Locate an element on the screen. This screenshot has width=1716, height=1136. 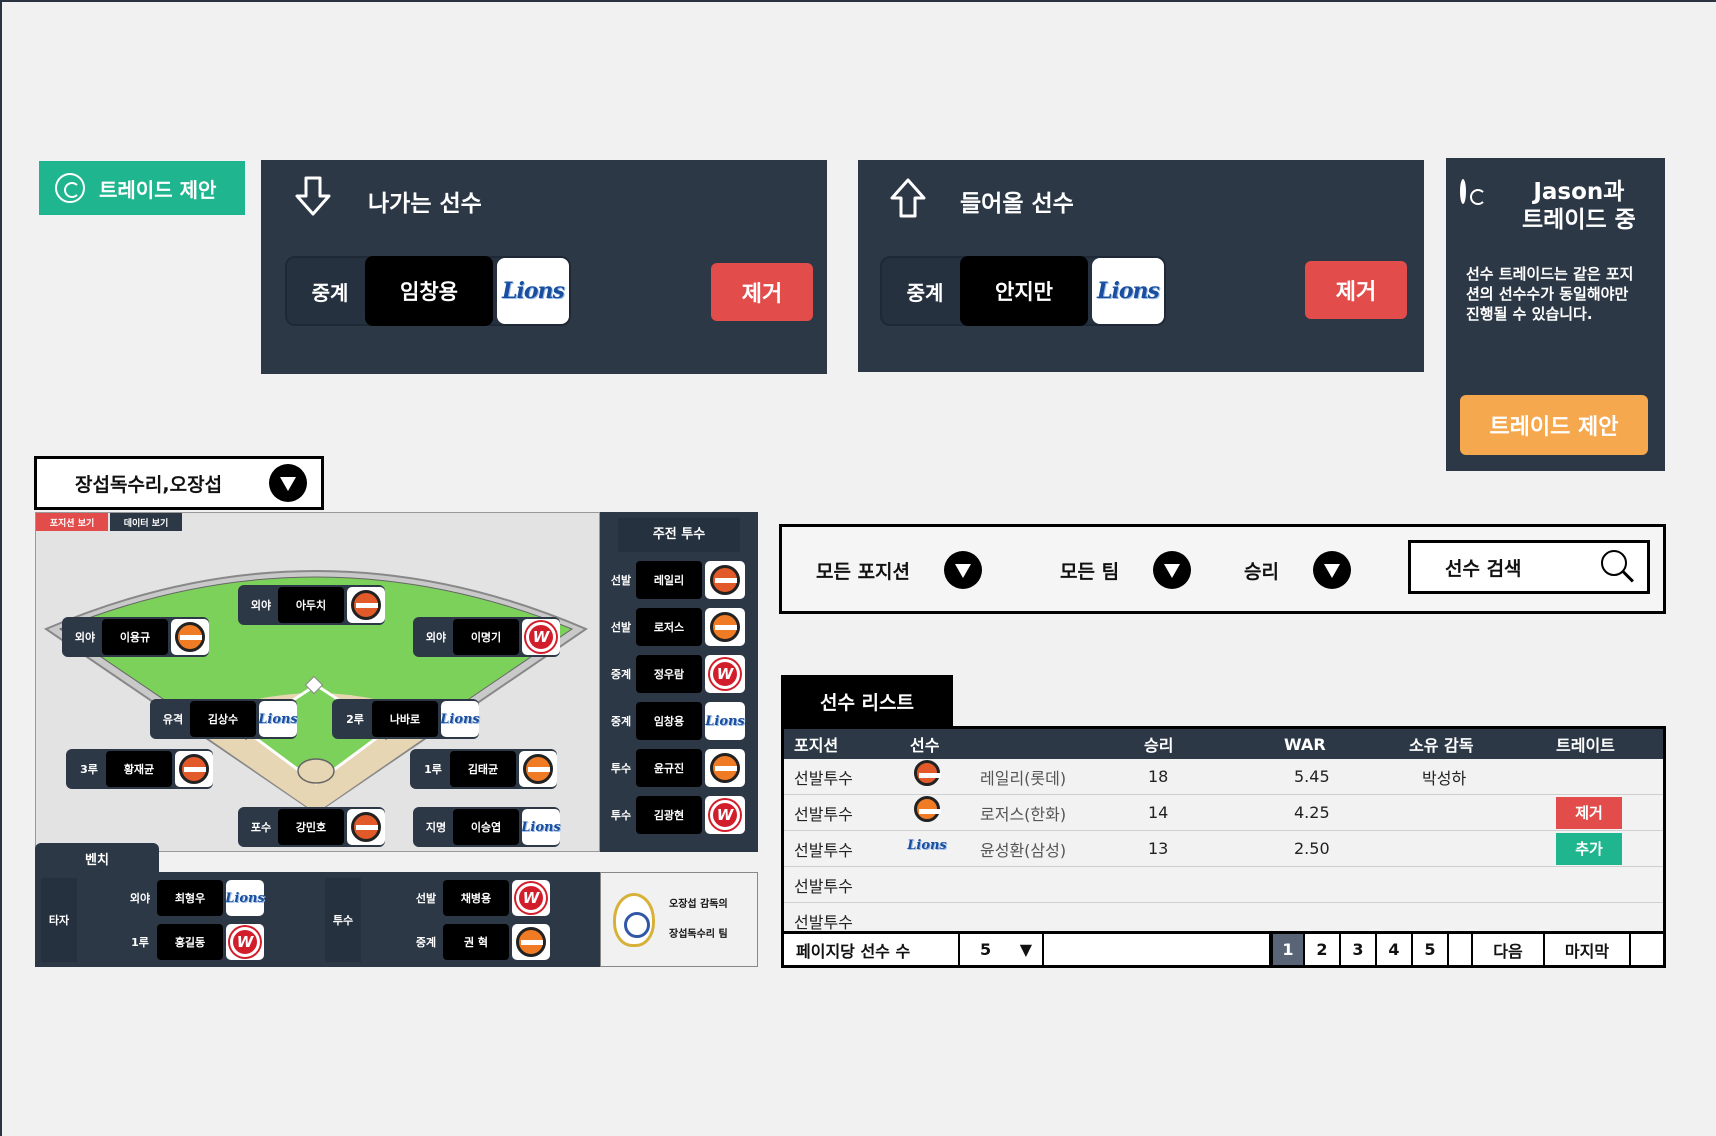
bench-pitcher: 선발 채병용 W is located at coordinates (476, 898).